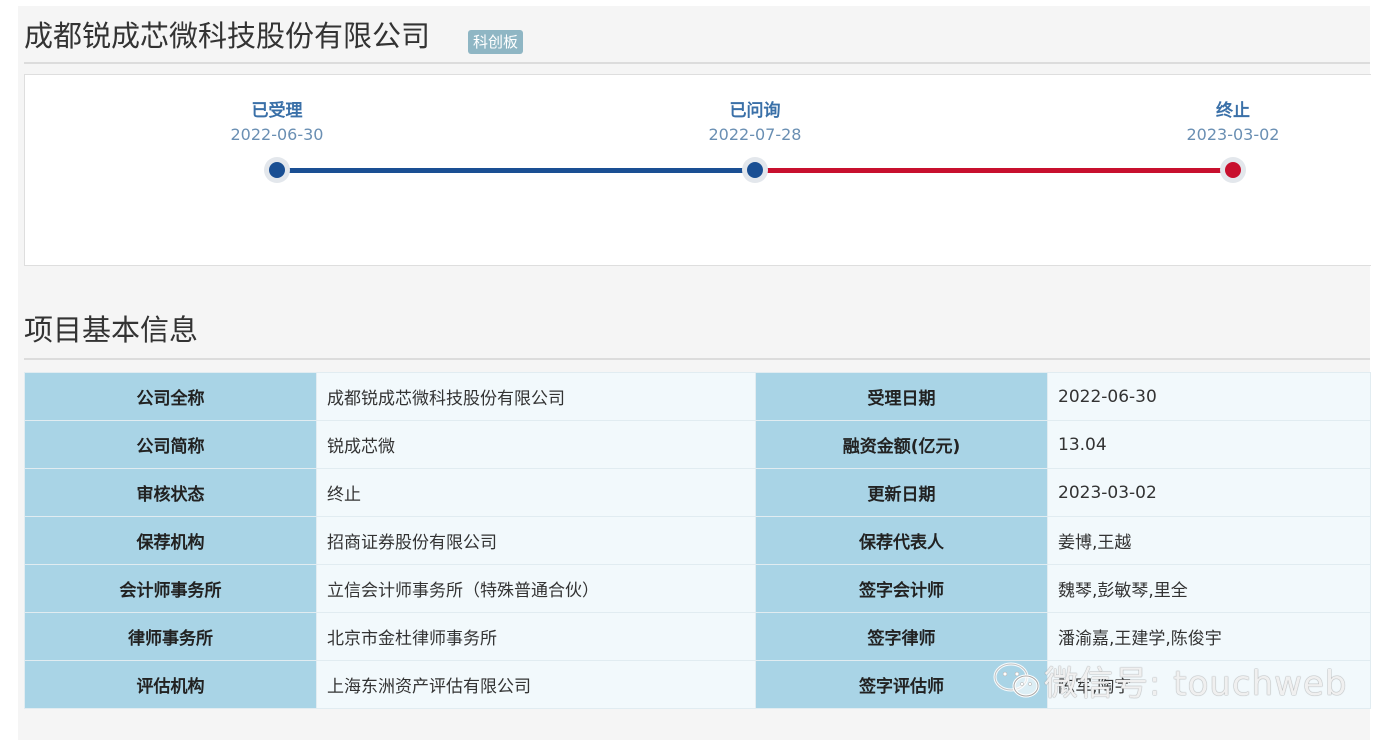 This screenshot has height=752, width=1374. Describe the element at coordinates (1233, 134) in the screenshot. I see `timeline-step-date: 2023-03-02` at that location.